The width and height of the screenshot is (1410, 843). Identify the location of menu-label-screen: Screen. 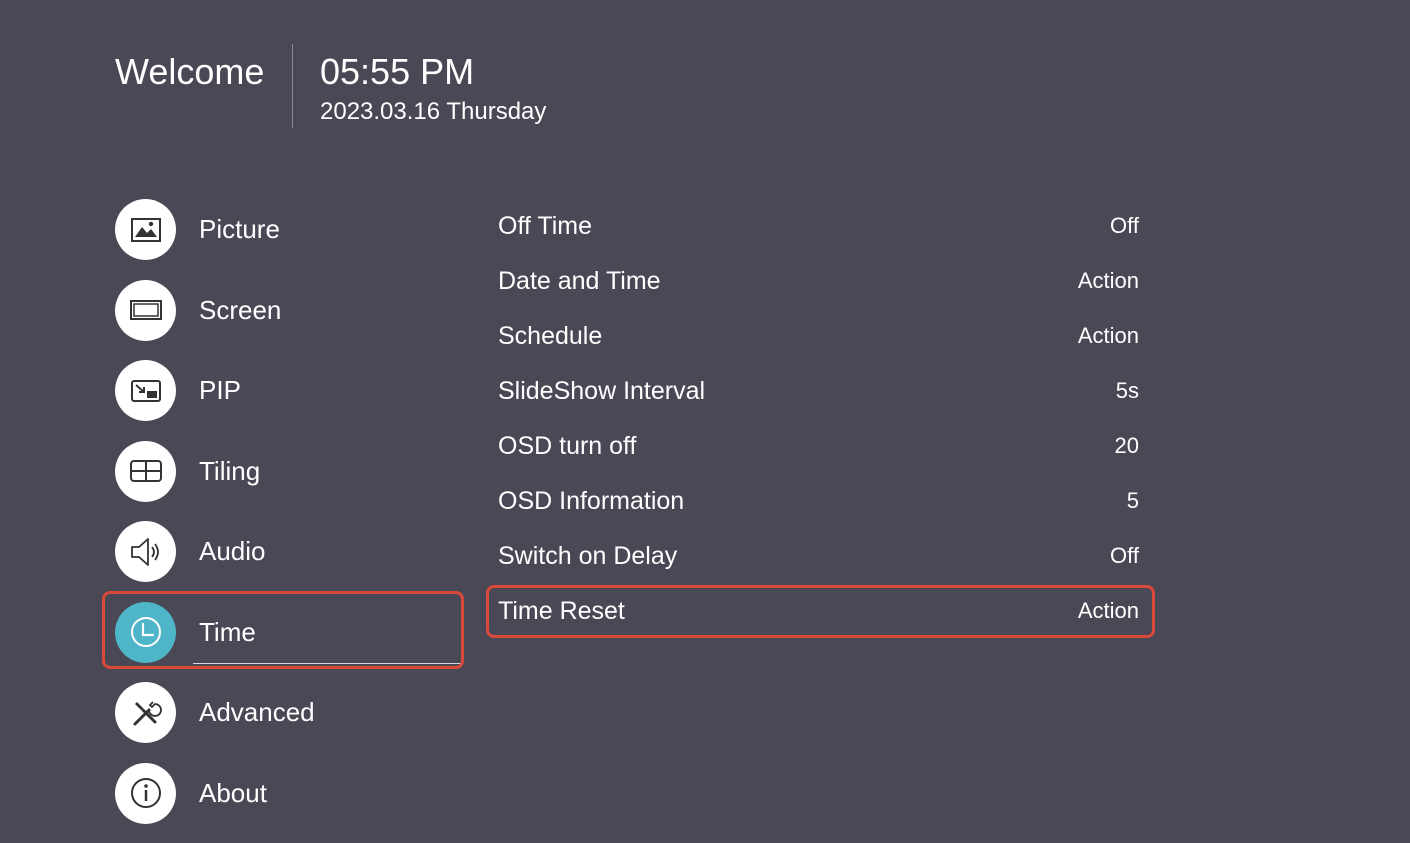
(240, 309).